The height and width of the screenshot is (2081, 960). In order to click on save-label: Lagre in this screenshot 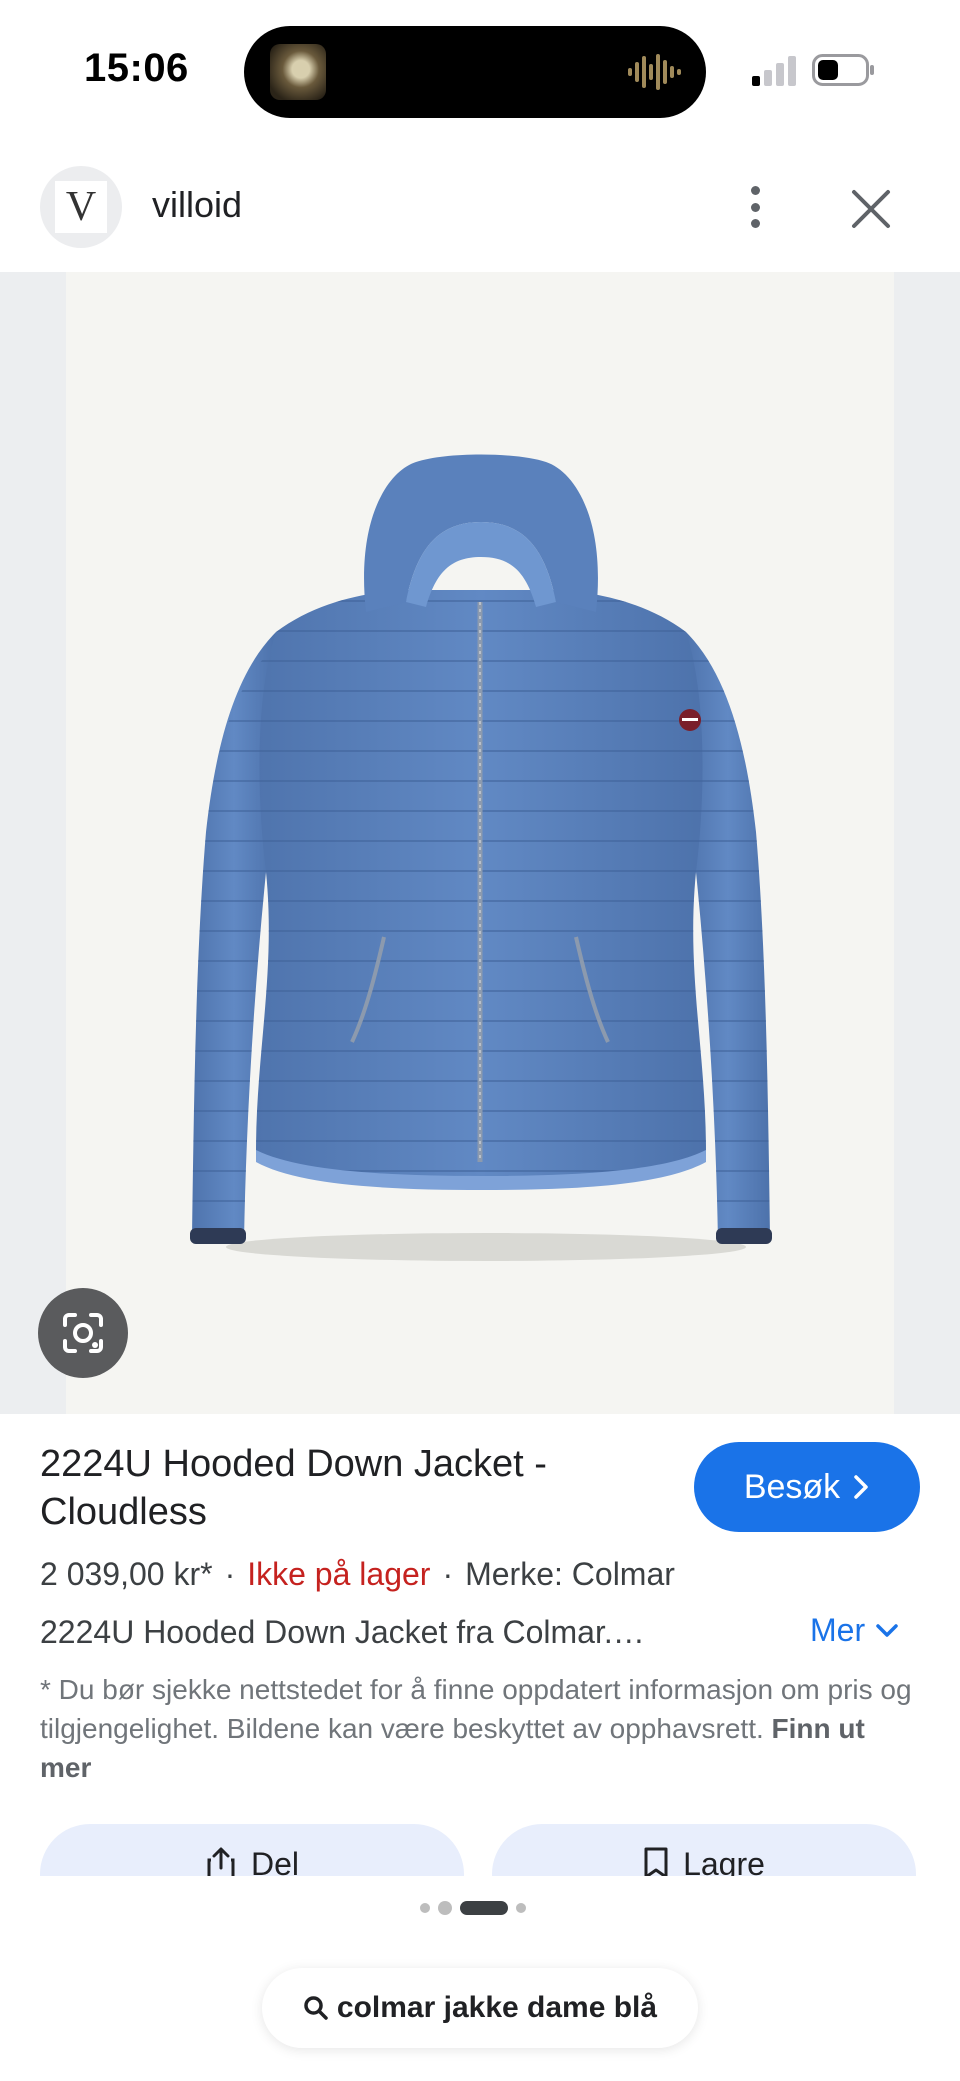, I will do `click(724, 1861)`.